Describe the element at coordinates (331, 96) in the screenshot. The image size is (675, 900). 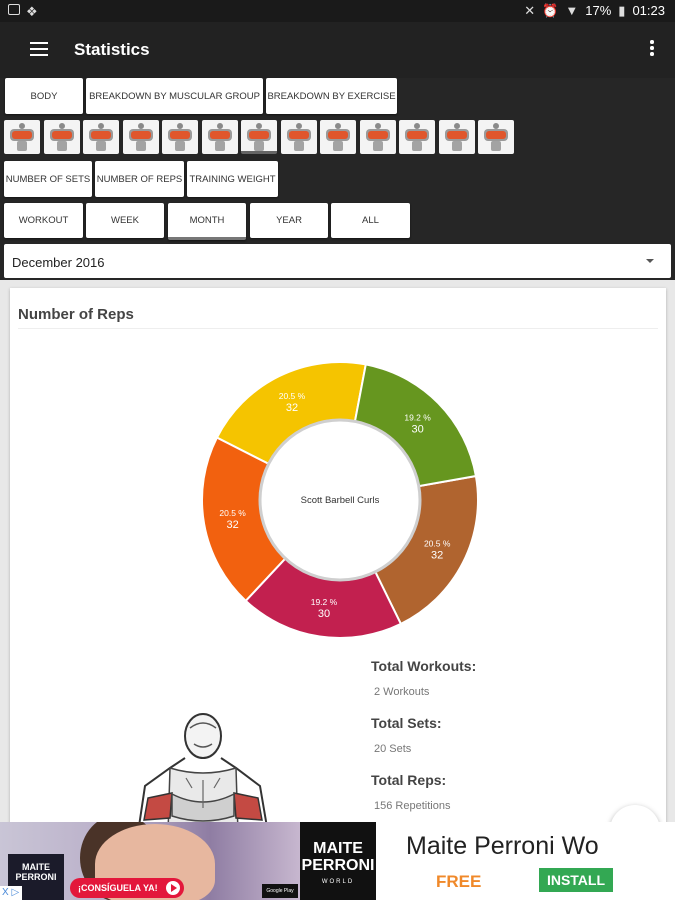
I see `tab-exercise: BREAKDOWN BY EXERCISE` at that location.